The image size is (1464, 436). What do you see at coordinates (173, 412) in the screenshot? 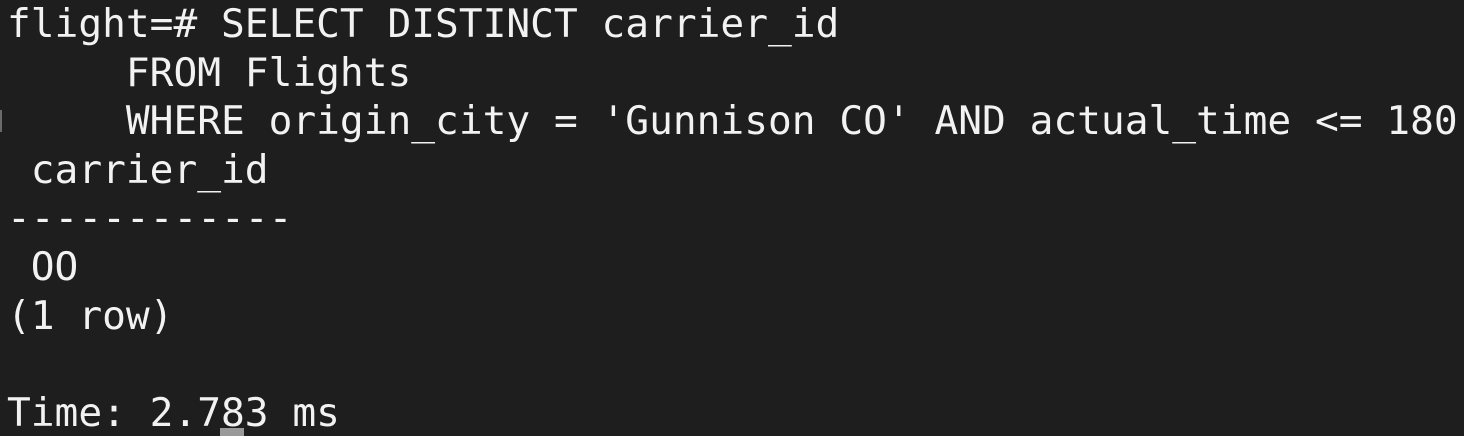
I see `timing-output: Time: 2.783 ms` at bounding box center [173, 412].